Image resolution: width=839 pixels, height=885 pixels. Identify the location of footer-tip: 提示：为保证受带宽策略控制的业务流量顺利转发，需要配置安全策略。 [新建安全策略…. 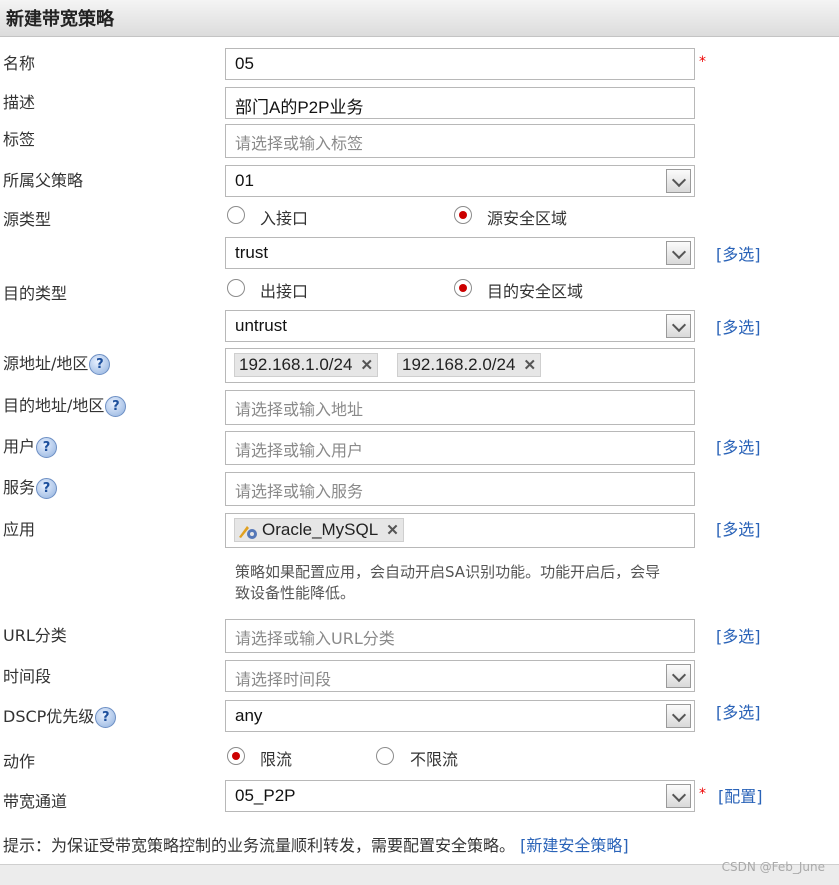
(316, 844).